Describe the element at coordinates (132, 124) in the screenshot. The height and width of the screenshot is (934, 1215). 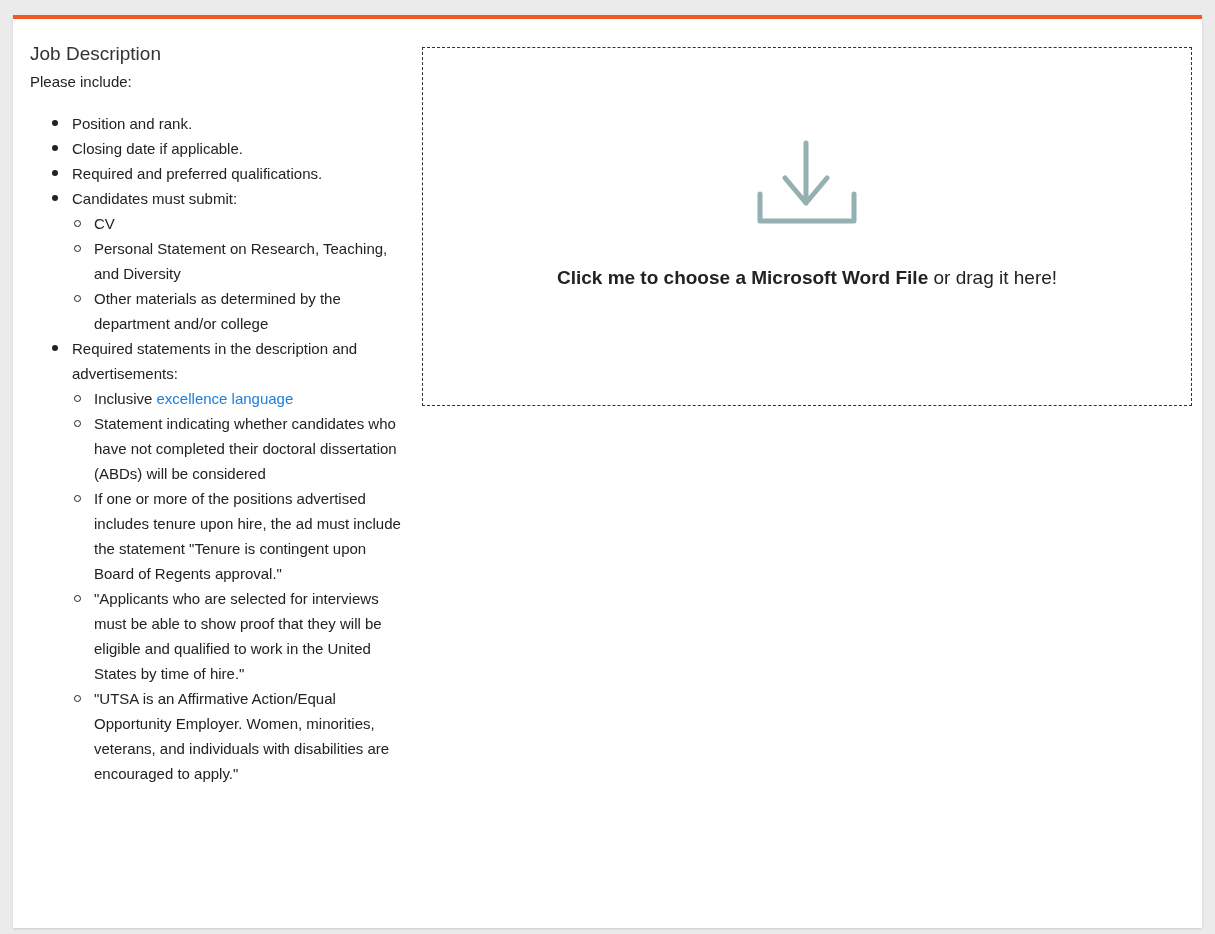
I see `list-item-text: Position and rank.` at that location.